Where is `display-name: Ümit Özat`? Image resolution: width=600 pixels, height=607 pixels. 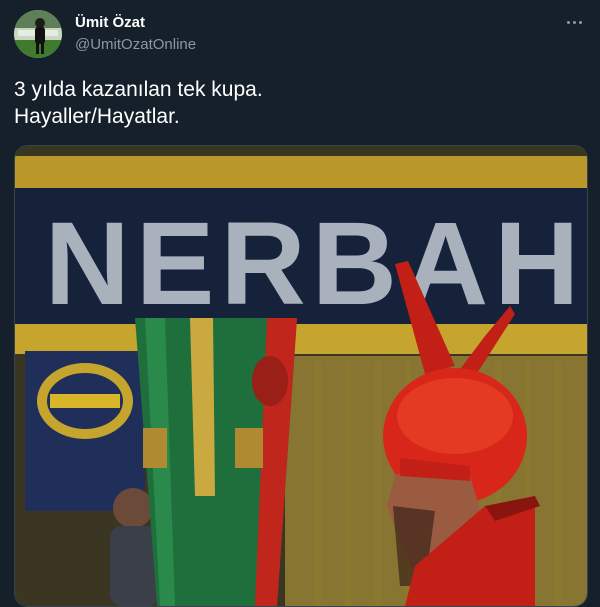
display-name: Ümit Özat is located at coordinates (135, 23).